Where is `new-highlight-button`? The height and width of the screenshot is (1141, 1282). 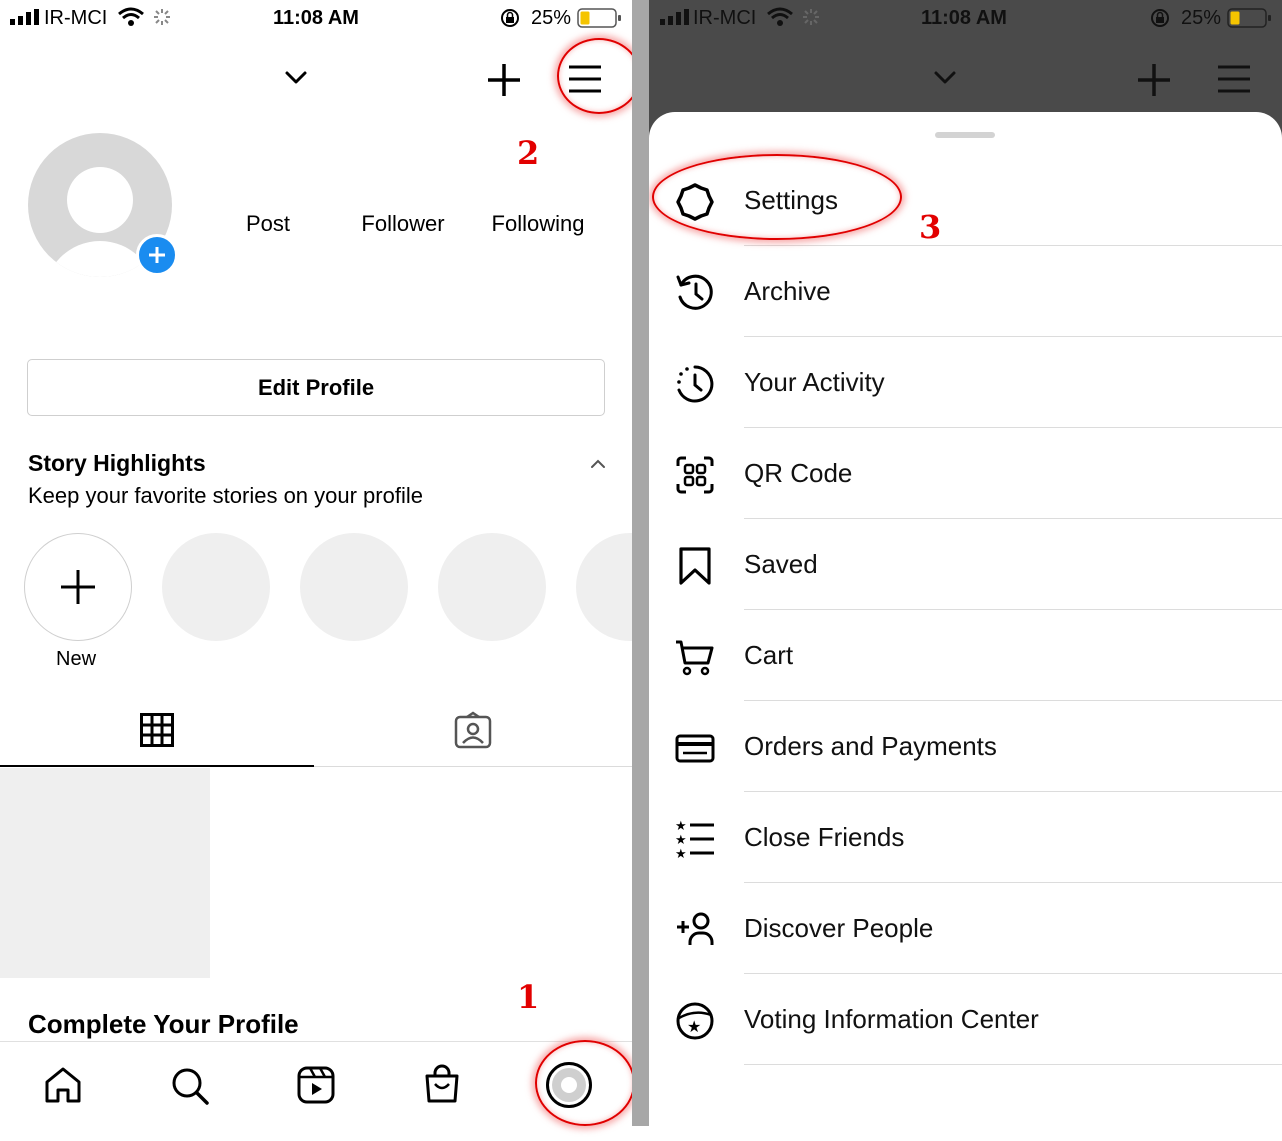 new-highlight-button is located at coordinates (78, 587).